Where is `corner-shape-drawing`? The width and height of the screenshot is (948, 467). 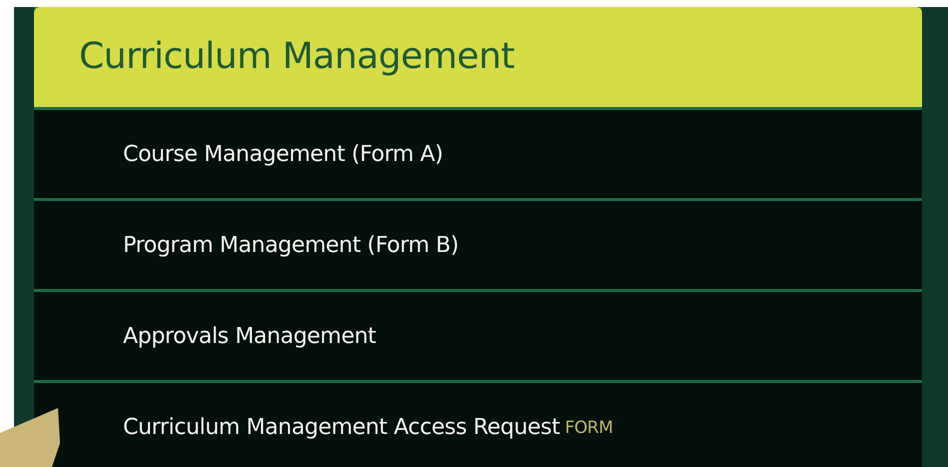 corner-shape-drawing is located at coordinates (30, 437).